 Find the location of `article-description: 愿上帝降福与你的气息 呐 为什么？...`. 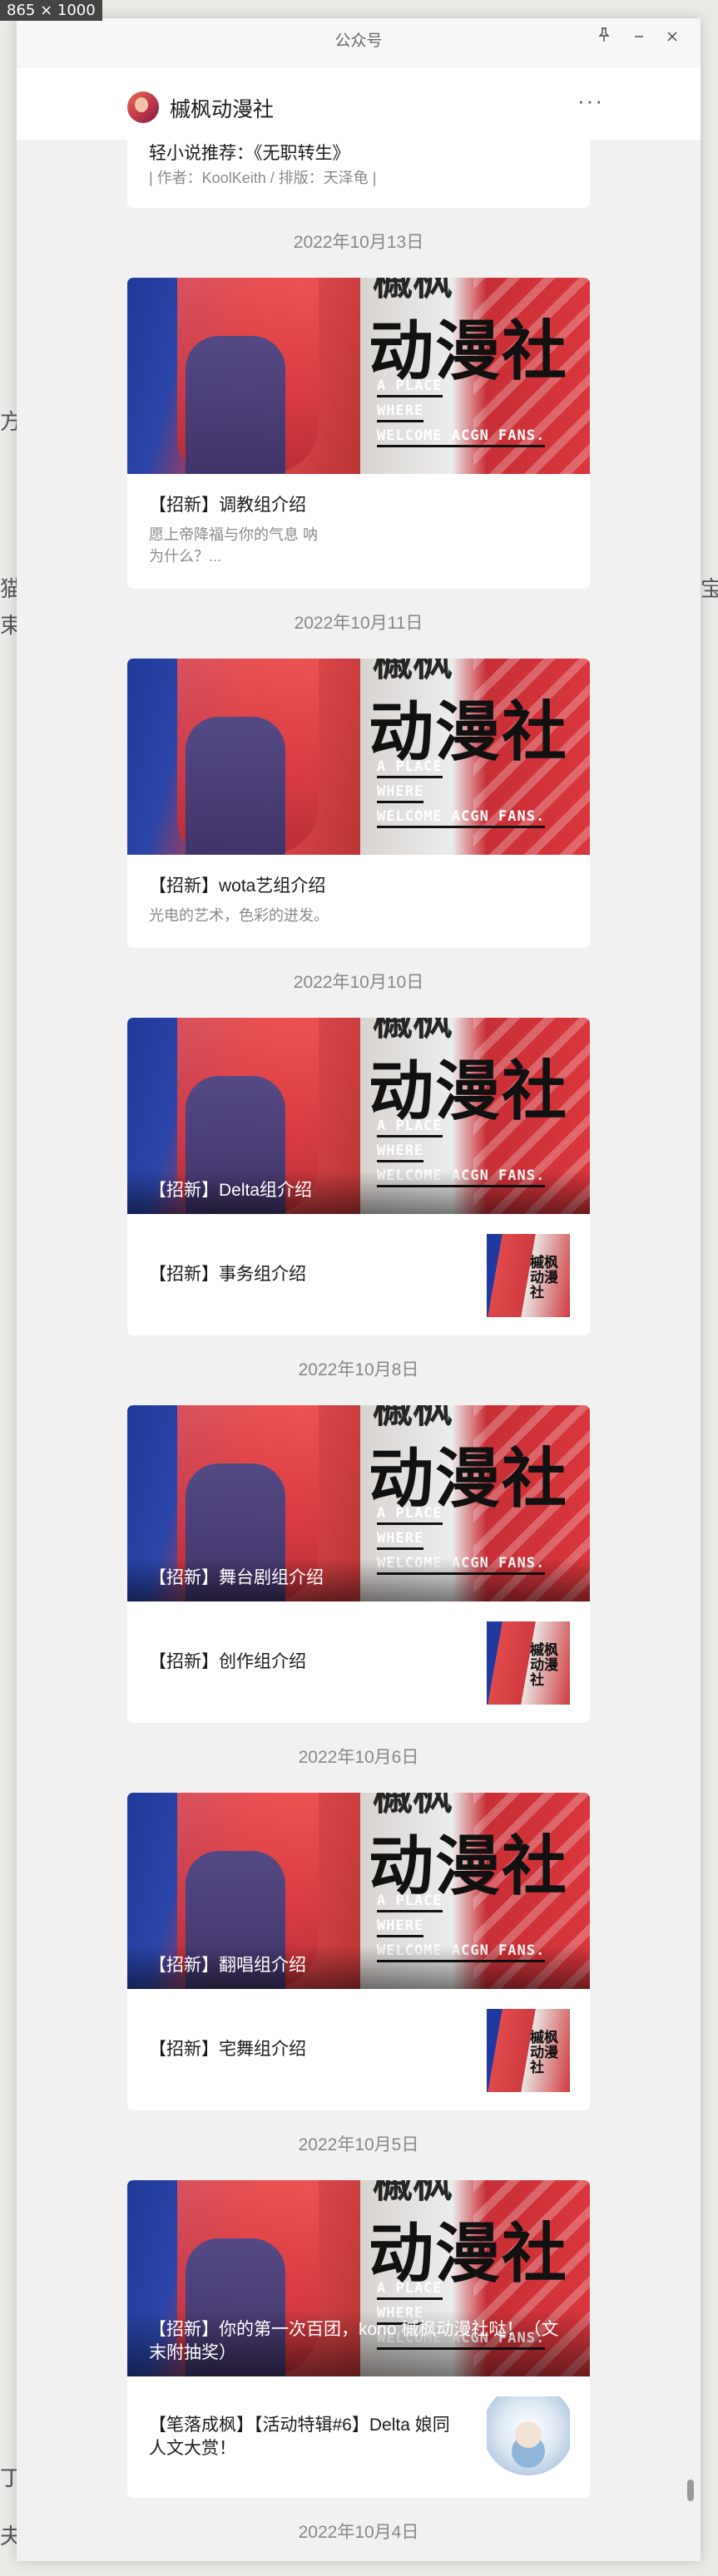

article-description: 愿上帝降福与你的气息 呐 为什么？... is located at coordinates (233, 545).